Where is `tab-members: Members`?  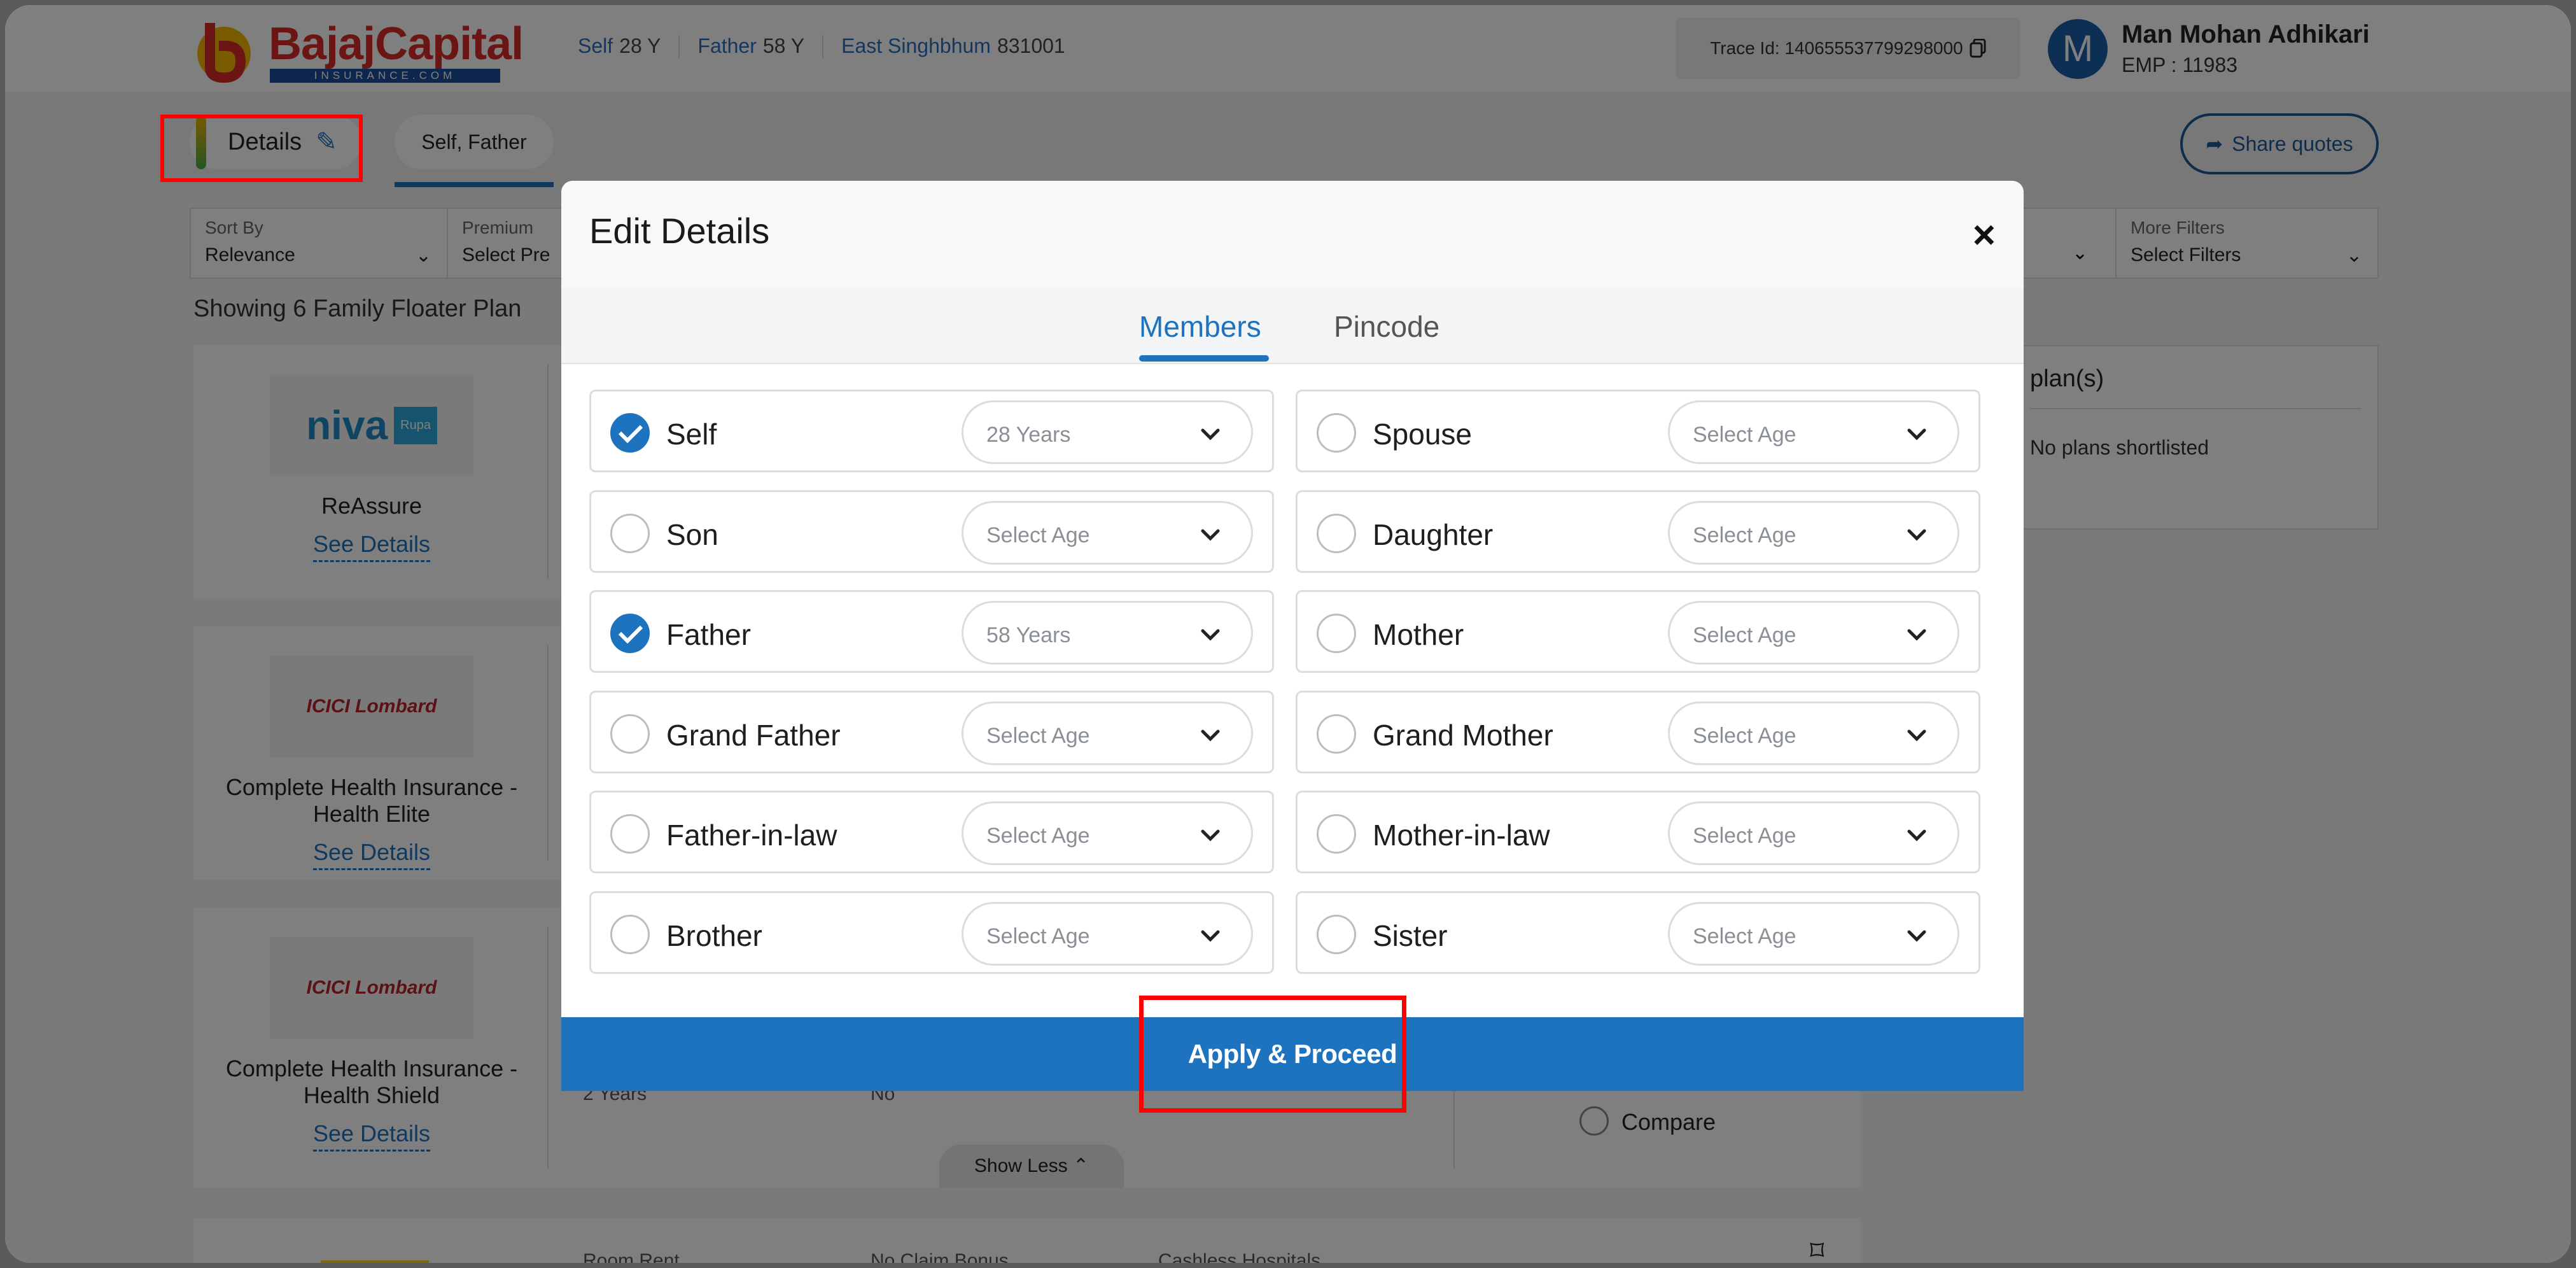 tab-members: Members is located at coordinates (1200, 327).